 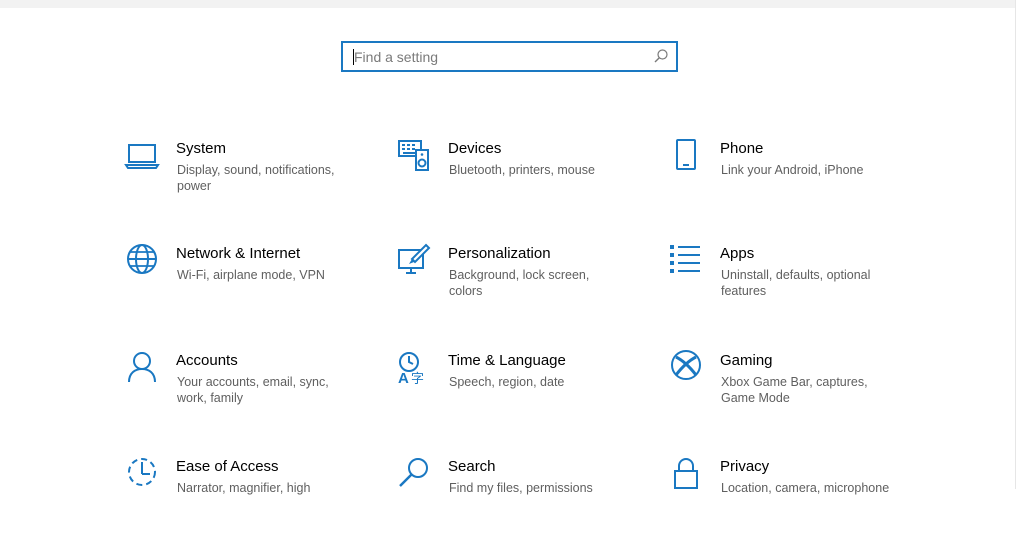 What do you see at coordinates (792, 170) in the screenshot?
I see `tile-description: Link your Android, iPhone` at bounding box center [792, 170].